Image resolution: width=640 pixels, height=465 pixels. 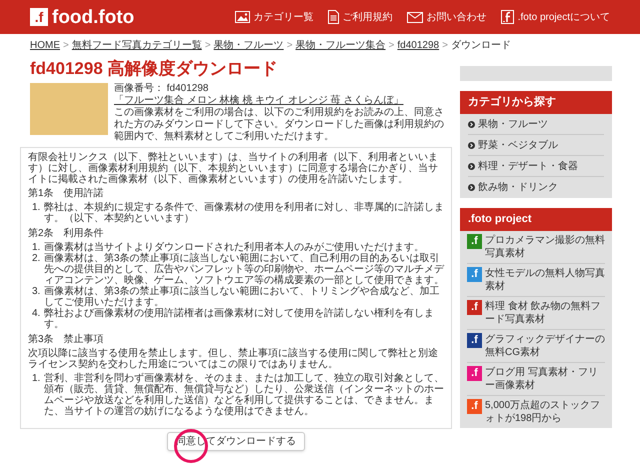 I want to click on list-number: 3., so click(x=37, y=292).